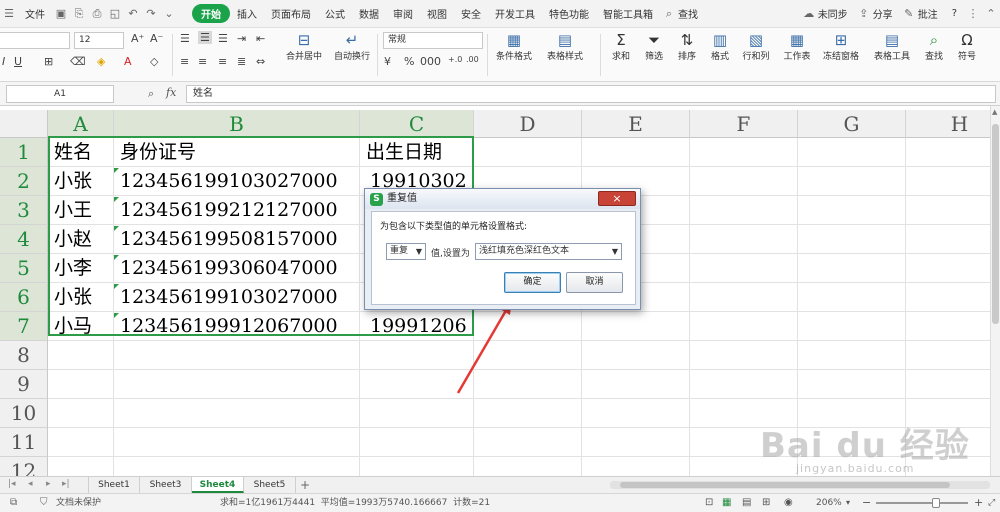  What do you see at coordinates (211, 13) in the screenshot?
I see `tab-home: 开始` at bounding box center [211, 13].